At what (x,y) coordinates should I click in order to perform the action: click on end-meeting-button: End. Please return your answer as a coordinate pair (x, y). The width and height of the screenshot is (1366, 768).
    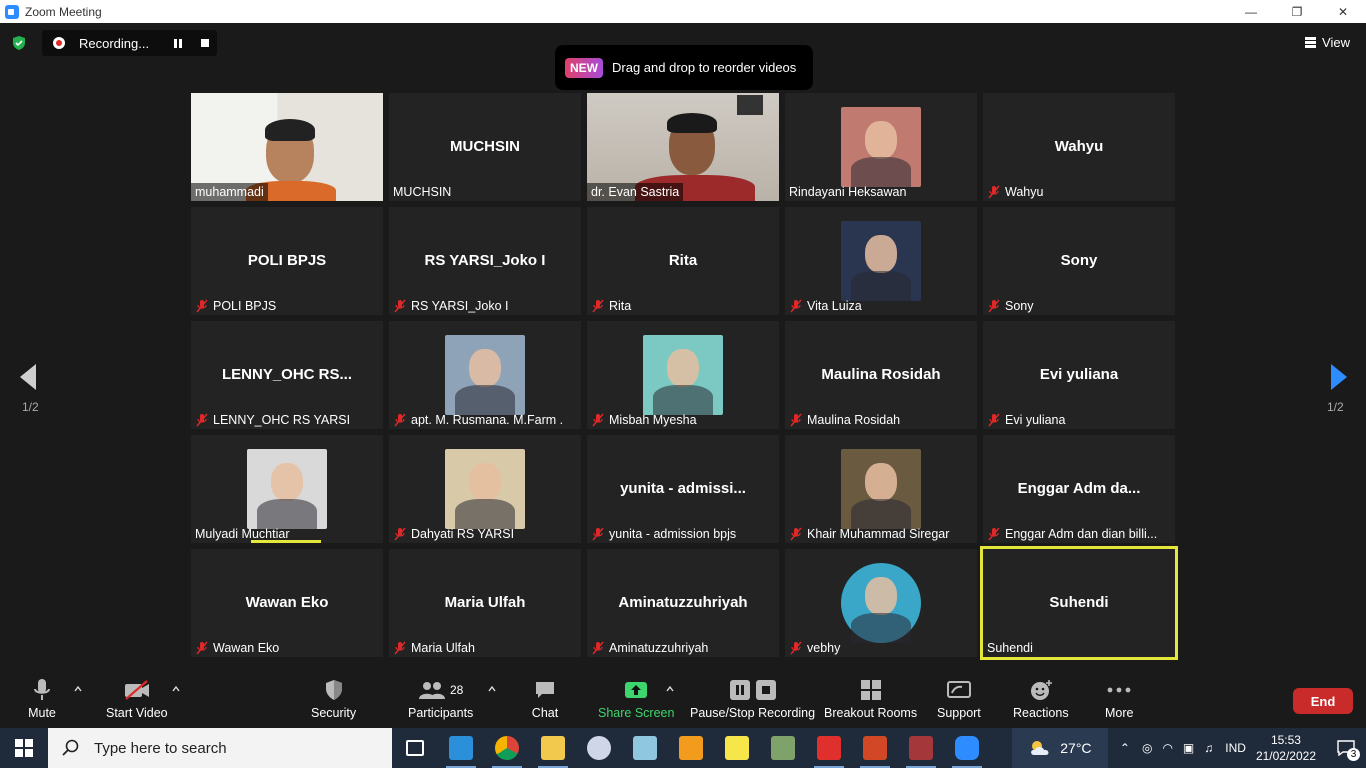
    Looking at the image, I should click on (1323, 701).